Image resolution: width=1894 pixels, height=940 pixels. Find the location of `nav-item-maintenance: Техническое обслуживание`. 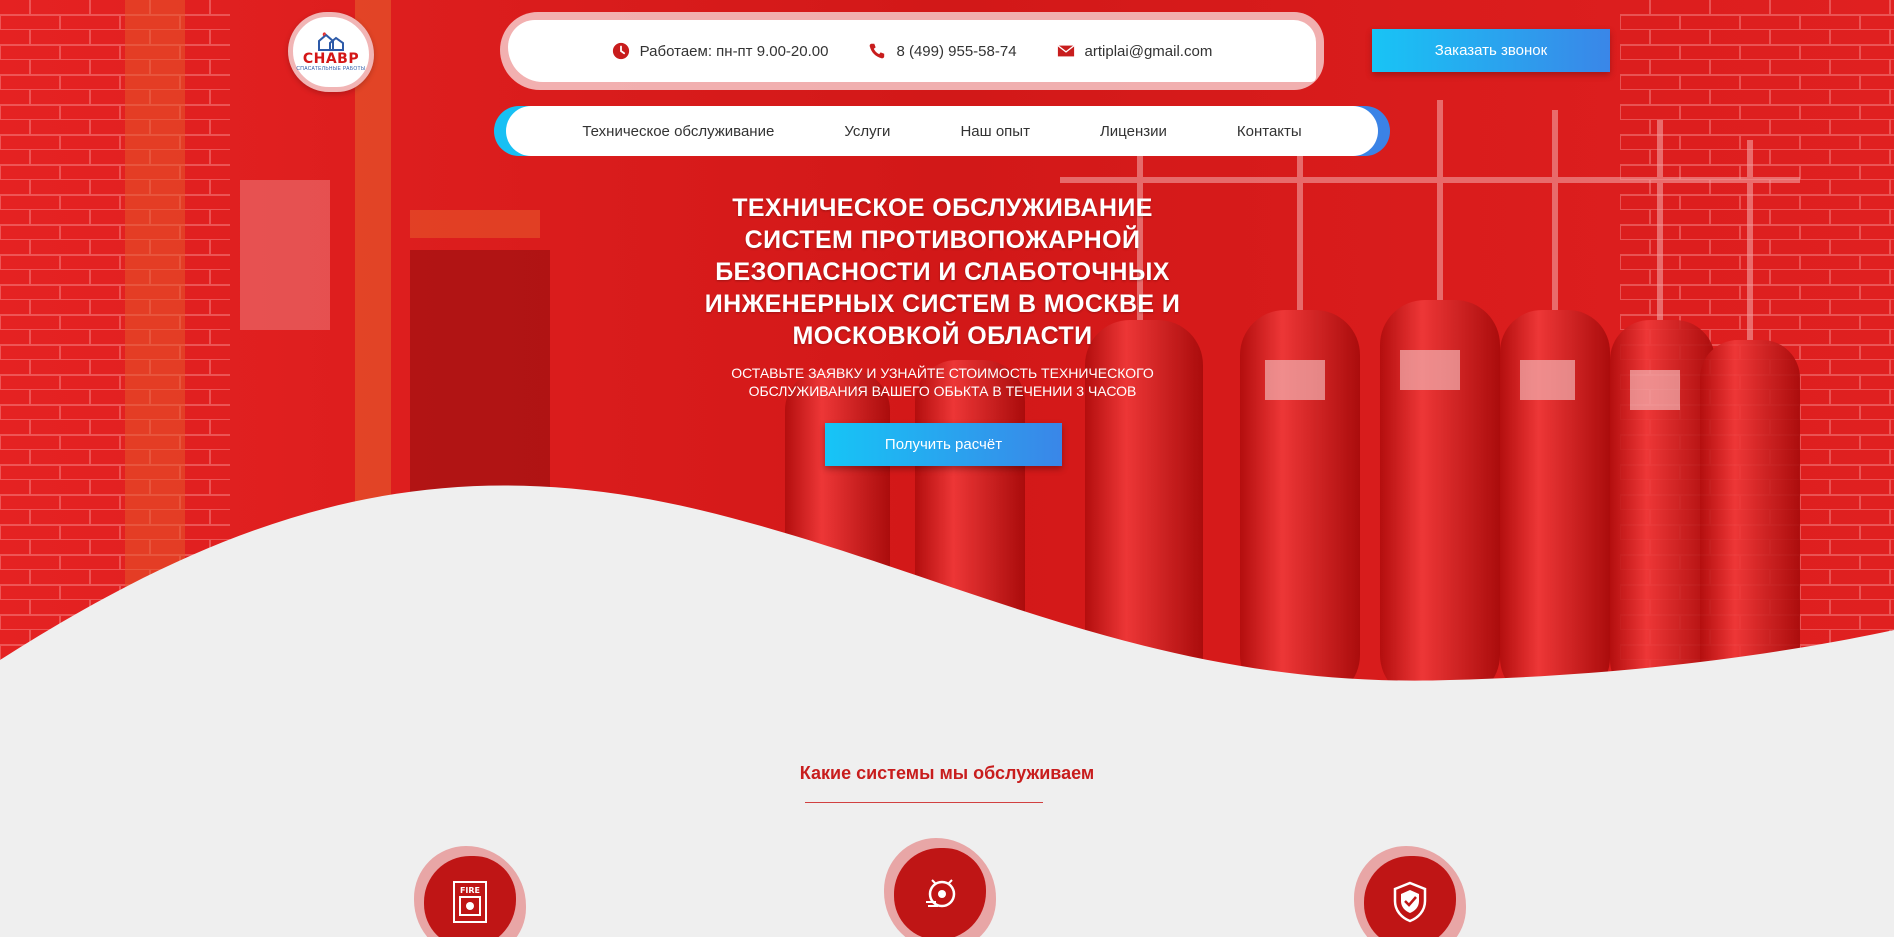

nav-item-maintenance: Техническое обслуживание is located at coordinates (678, 131).